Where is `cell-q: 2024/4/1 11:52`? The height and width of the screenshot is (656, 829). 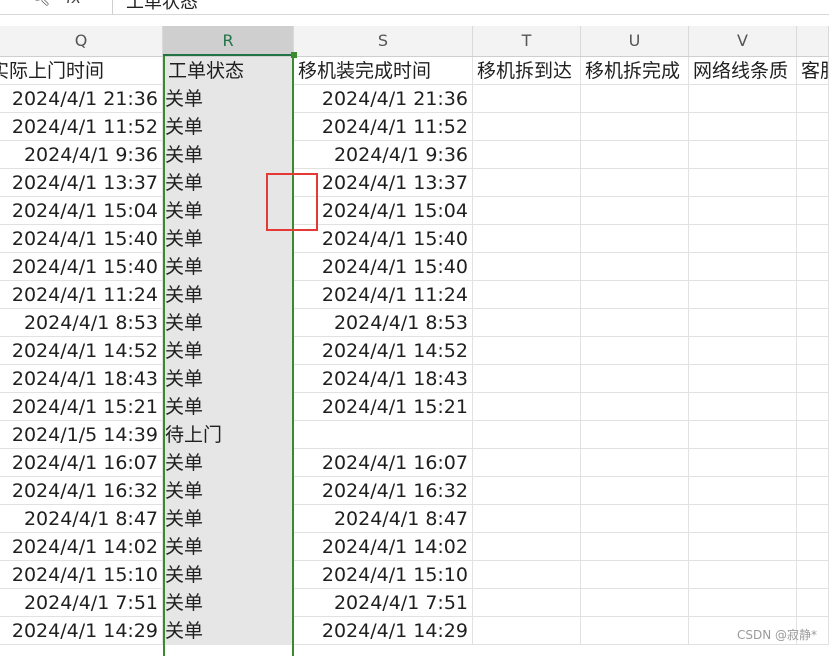 cell-q: 2024/4/1 11:52 is located at coordinates (81, 127).